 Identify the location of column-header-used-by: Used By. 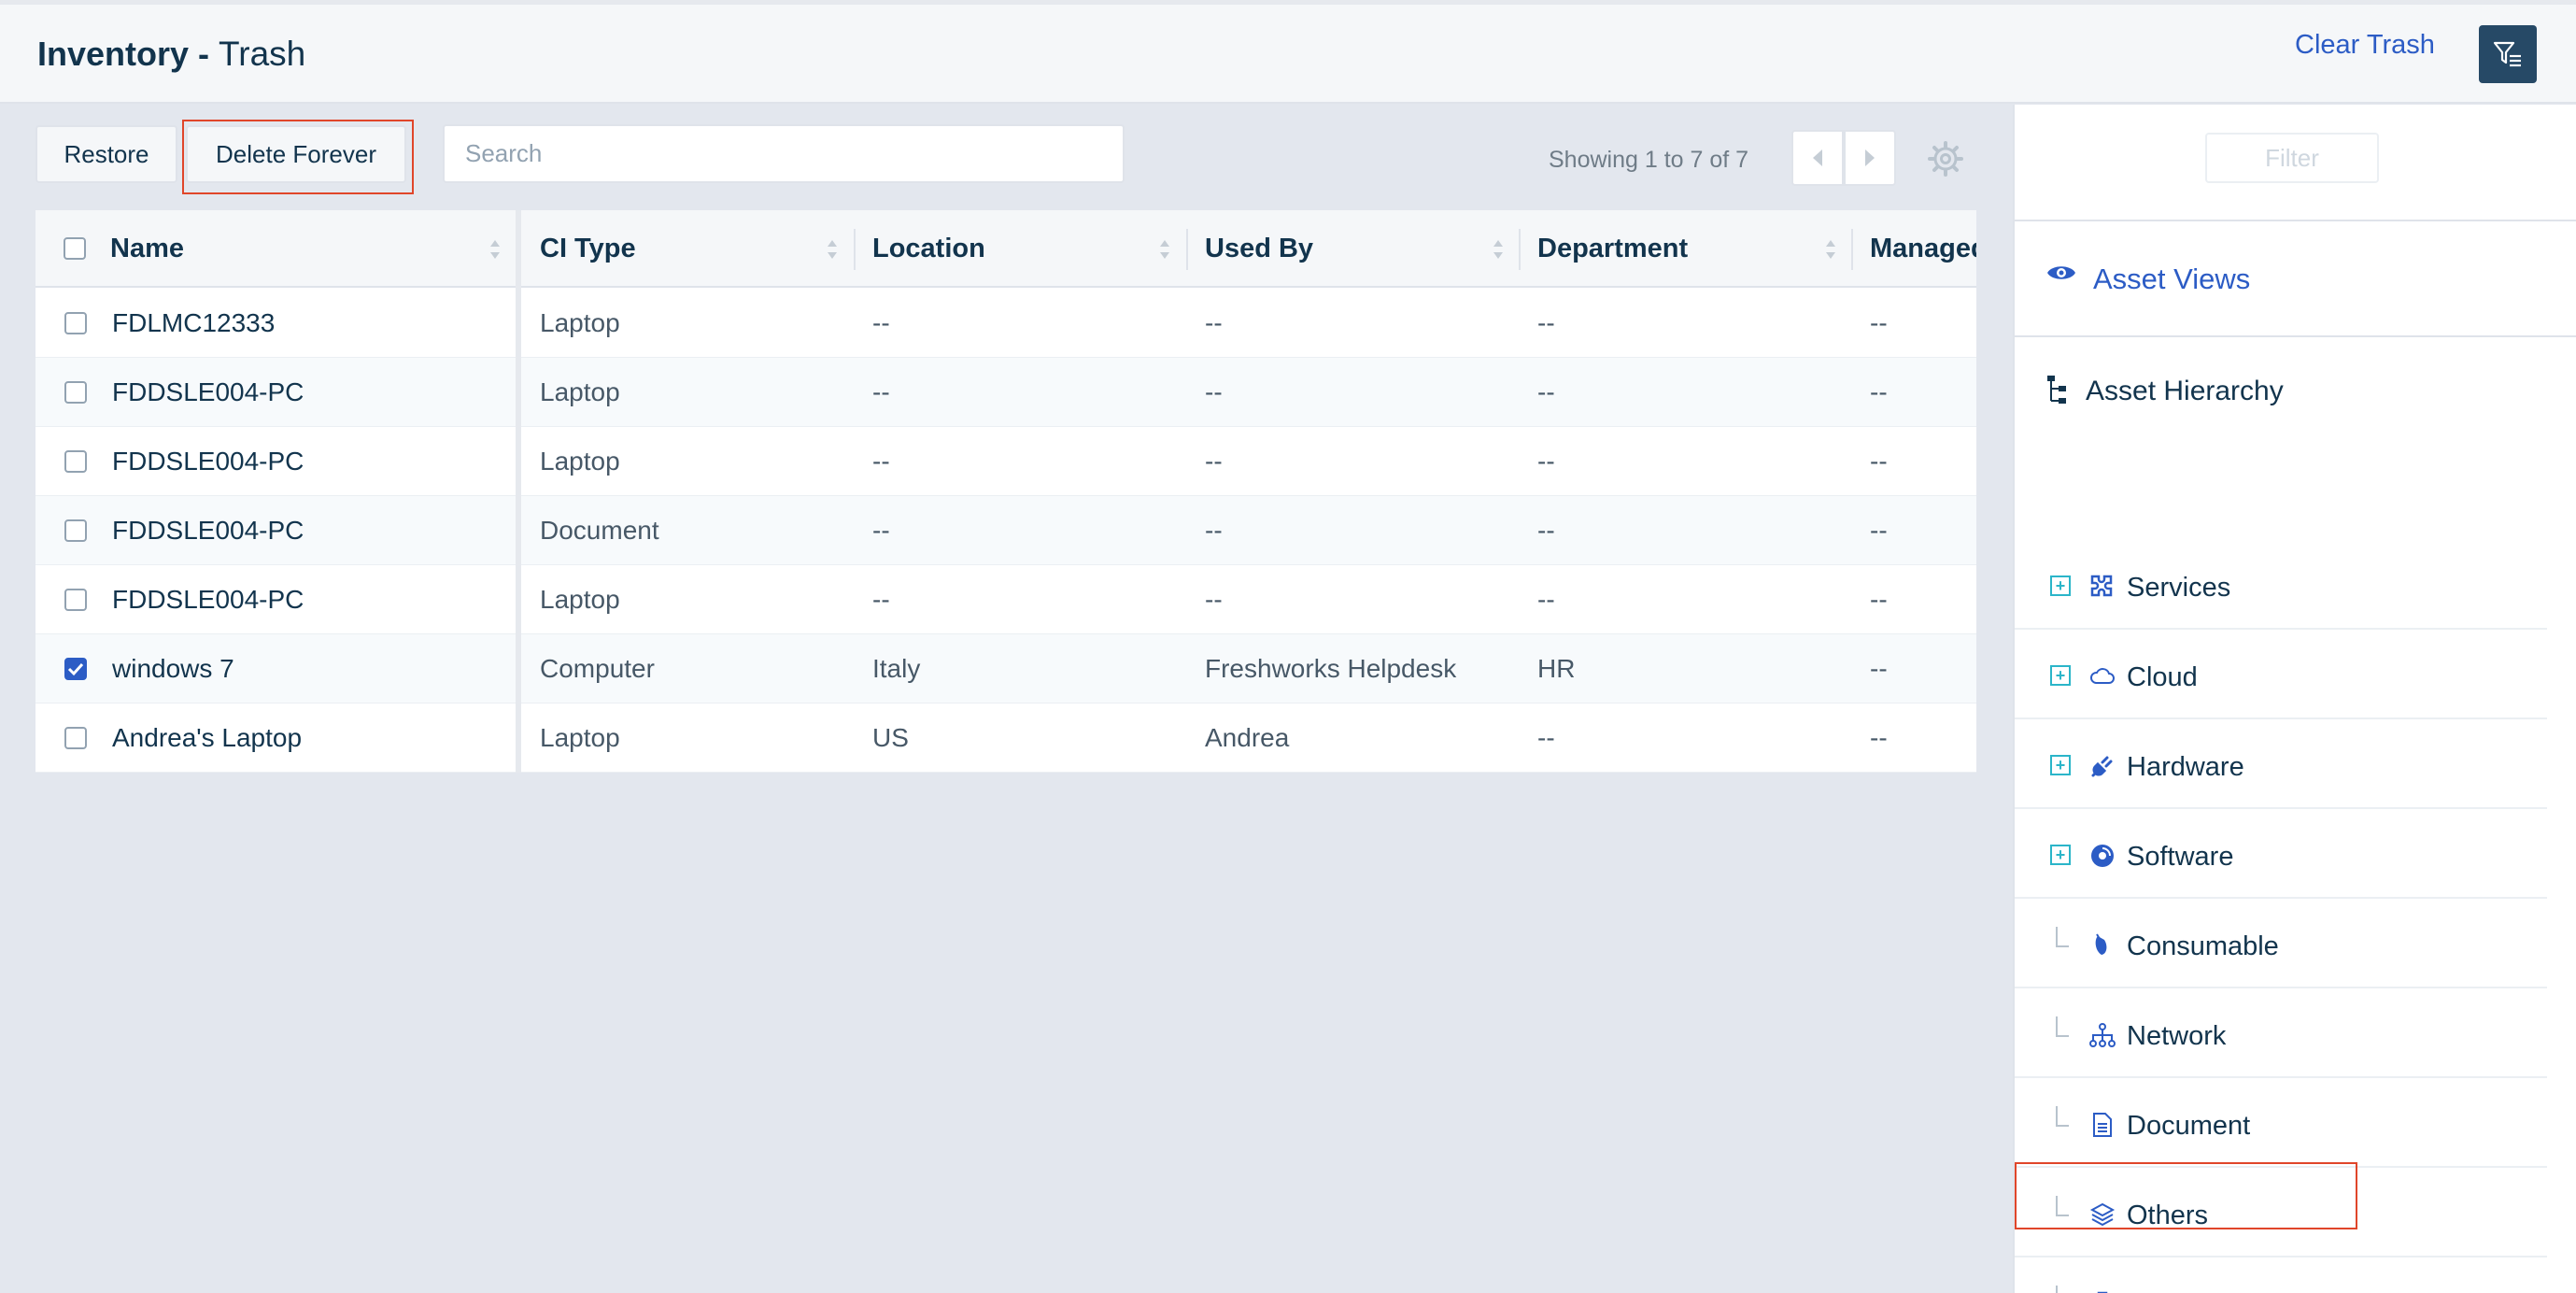
(1259, 249).